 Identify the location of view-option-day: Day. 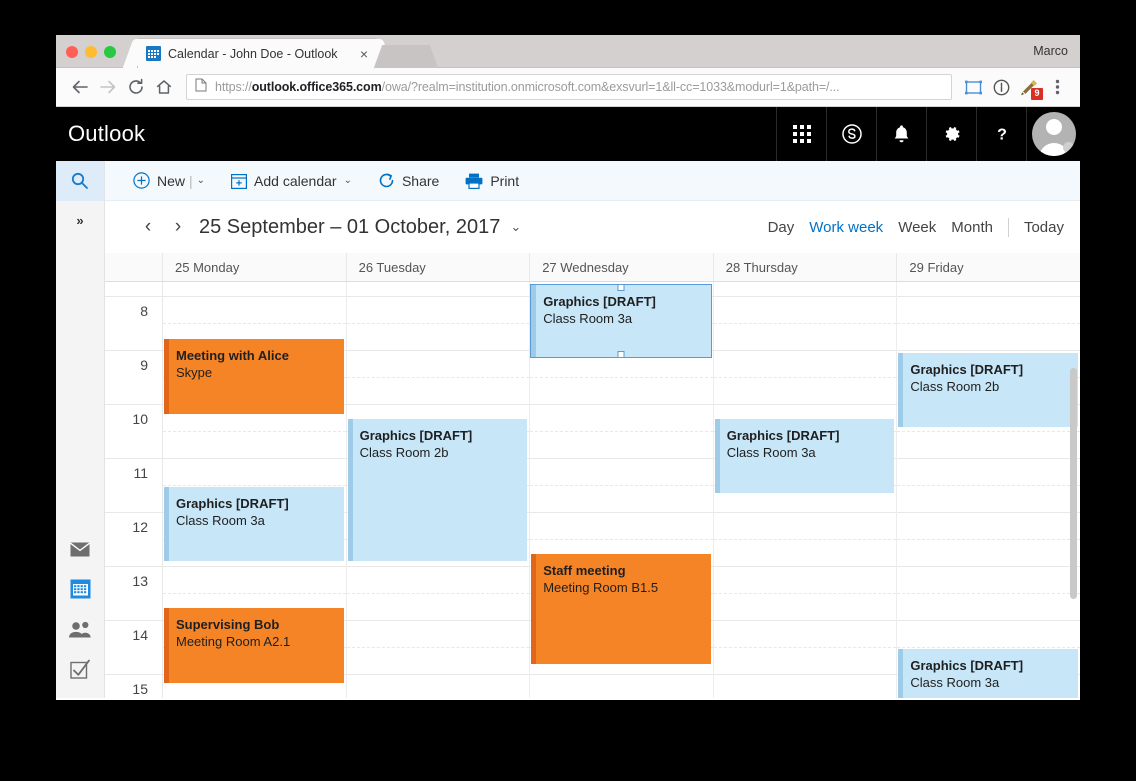
(781, 227).